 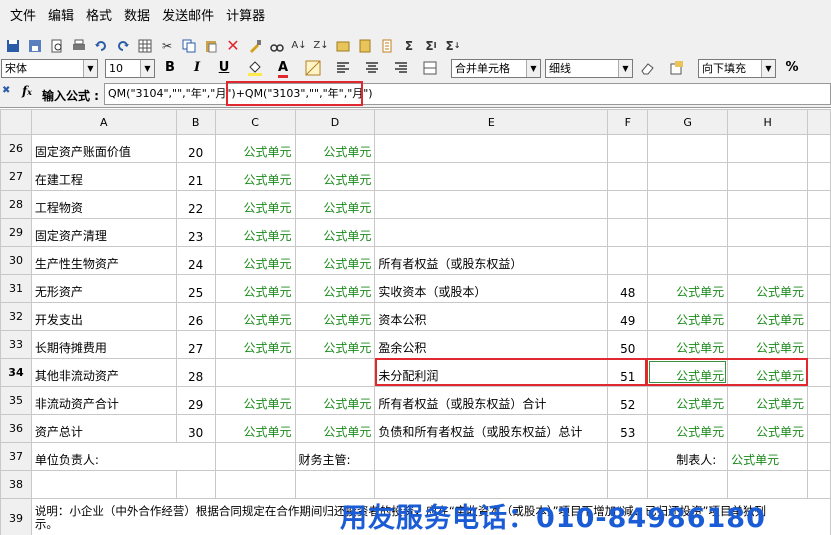 What do you see at coordinates (628, 122) in the screenshot?
I see `column-header: F` at bounding box center [628, 122].